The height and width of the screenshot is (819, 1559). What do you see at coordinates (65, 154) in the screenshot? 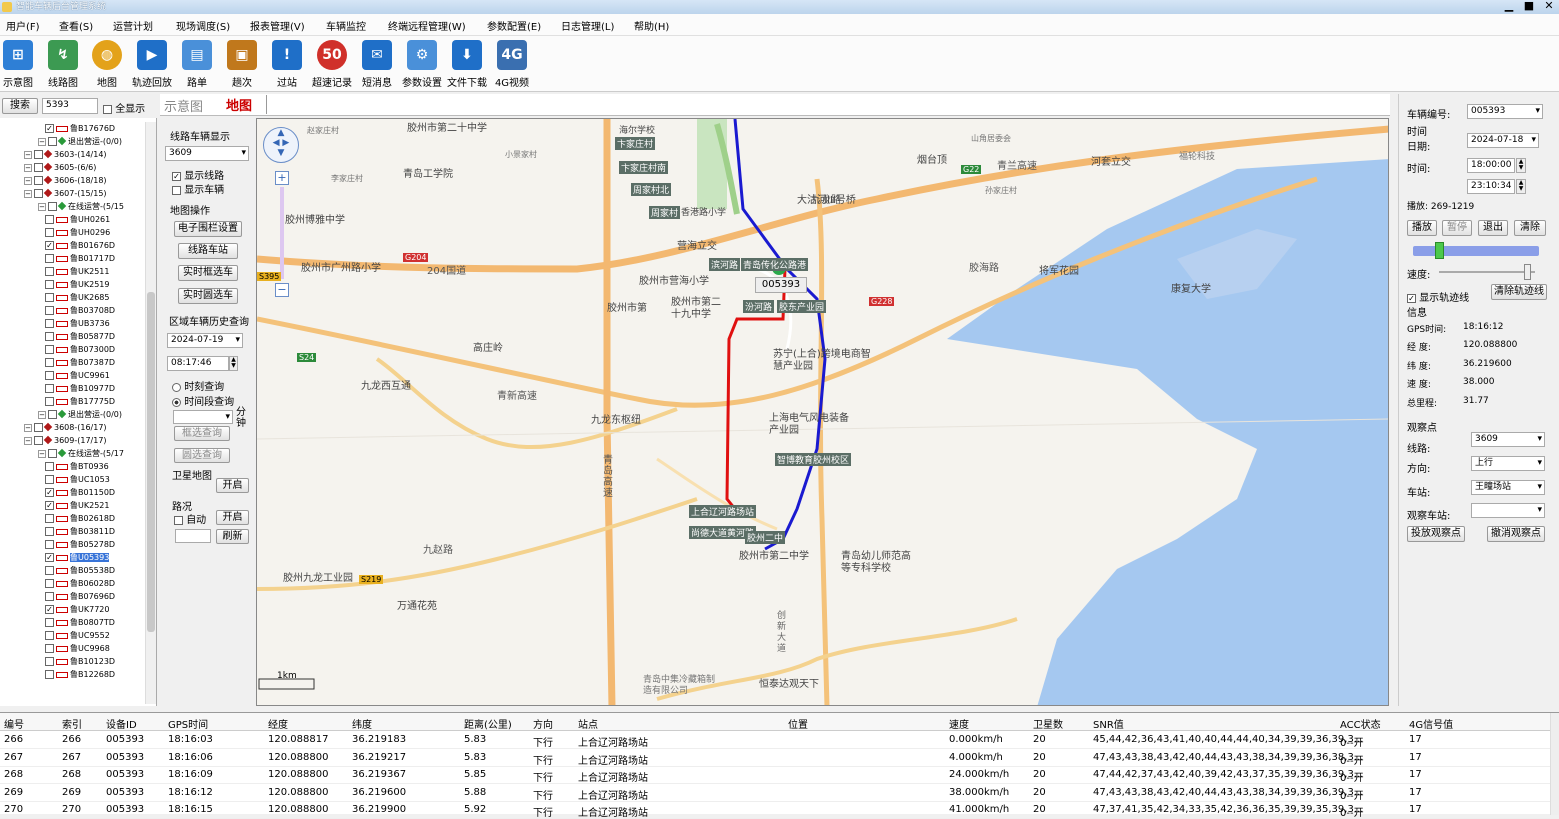
I see `tree-group-item: − 3603-(14/14)` at bounding box center [65, 154].